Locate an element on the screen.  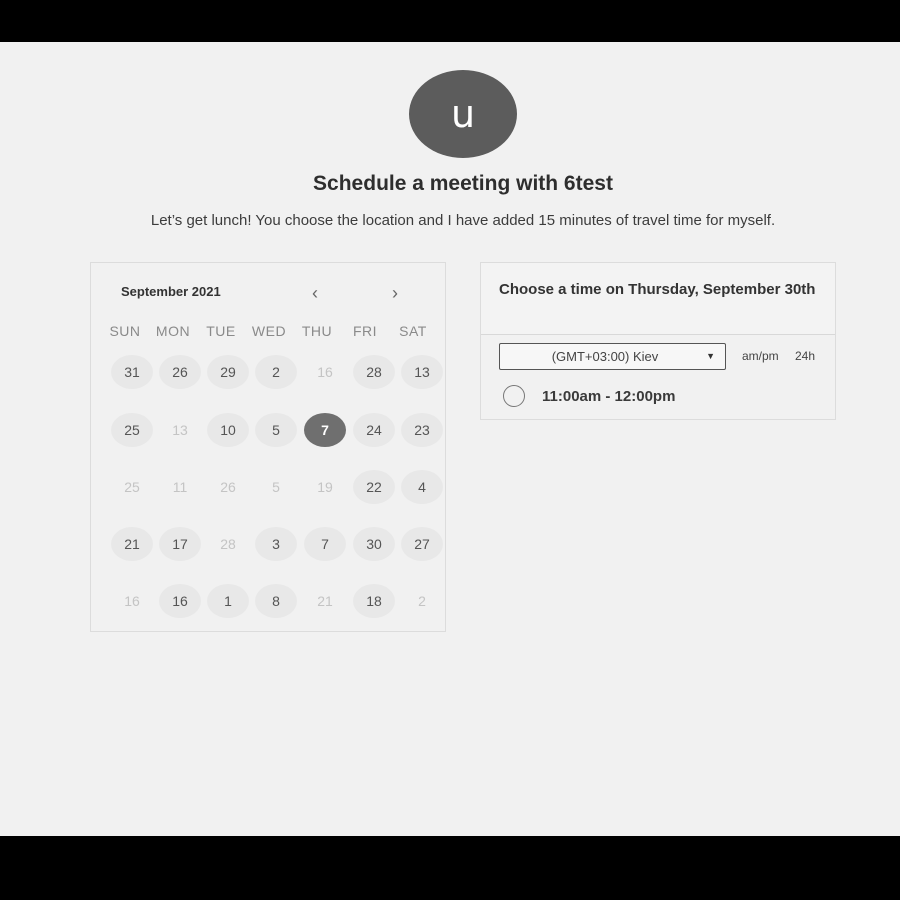
timezone-select: (GMT+03:00) Kiev ▼ is located at coordinates (612, 356).